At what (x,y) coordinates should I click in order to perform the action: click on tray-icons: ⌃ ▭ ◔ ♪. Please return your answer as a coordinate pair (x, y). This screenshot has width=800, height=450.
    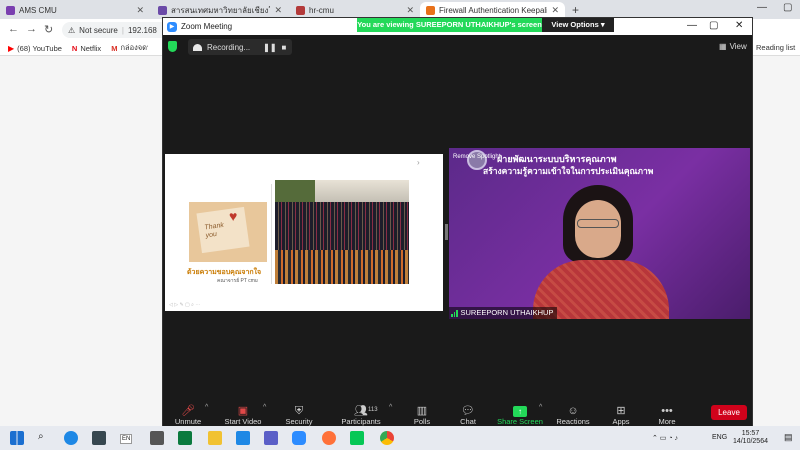
    Looking at the image, I should click on (665, 438).